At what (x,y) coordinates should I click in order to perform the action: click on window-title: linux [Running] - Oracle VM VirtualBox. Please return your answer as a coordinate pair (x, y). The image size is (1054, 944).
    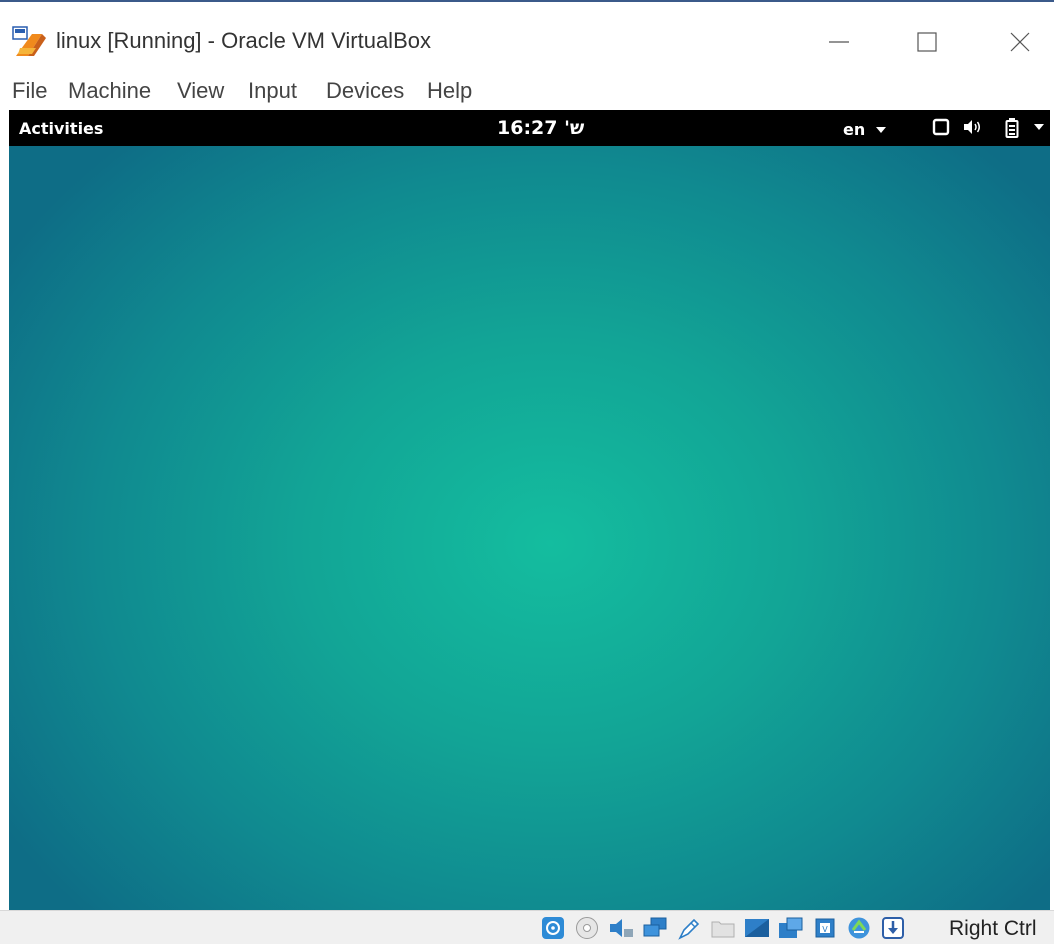
    Looking at the image, I should click on (243, 40).